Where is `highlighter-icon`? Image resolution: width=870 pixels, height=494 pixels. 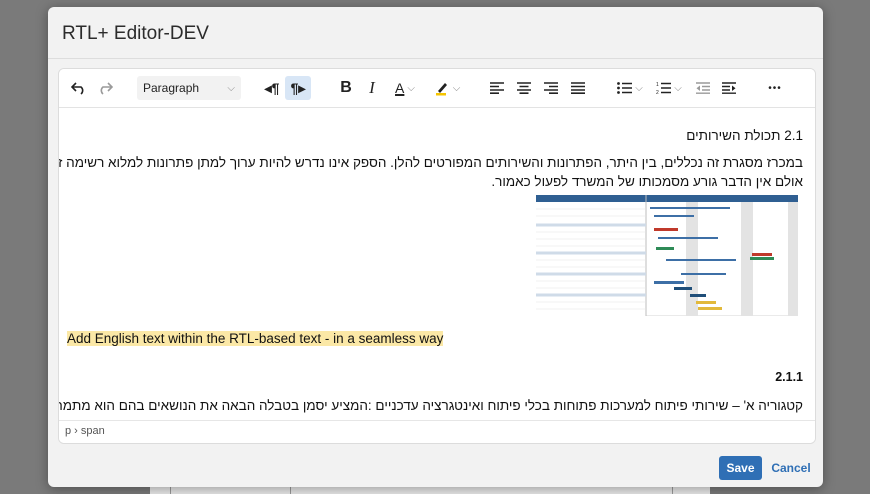 highlighter-icon is located at coordinates (441, 89).